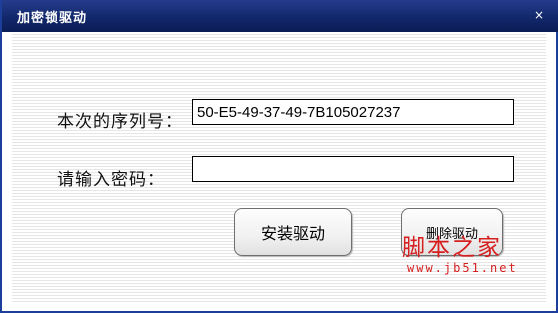 The width and height of the screenshot is (558, 313). Describe the element at coordinates (353, 169) in the screenshot. I see `password-field` at that location.